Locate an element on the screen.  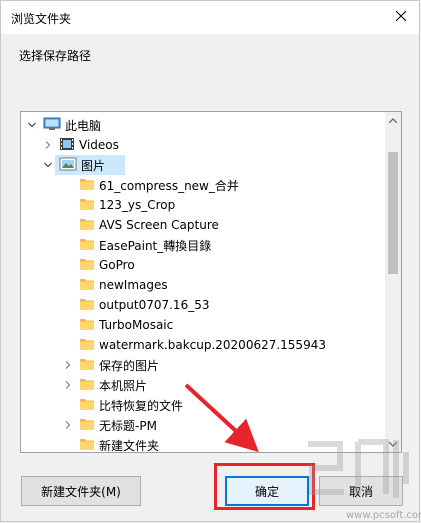
tree-item-label: 图片 is located at coordinates (93, 165).